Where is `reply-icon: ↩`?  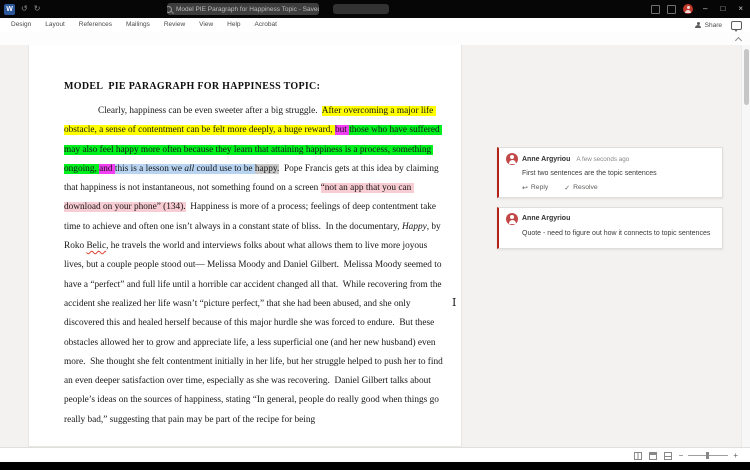
reply-icon: ↩ is located at coordinates (525, 188).